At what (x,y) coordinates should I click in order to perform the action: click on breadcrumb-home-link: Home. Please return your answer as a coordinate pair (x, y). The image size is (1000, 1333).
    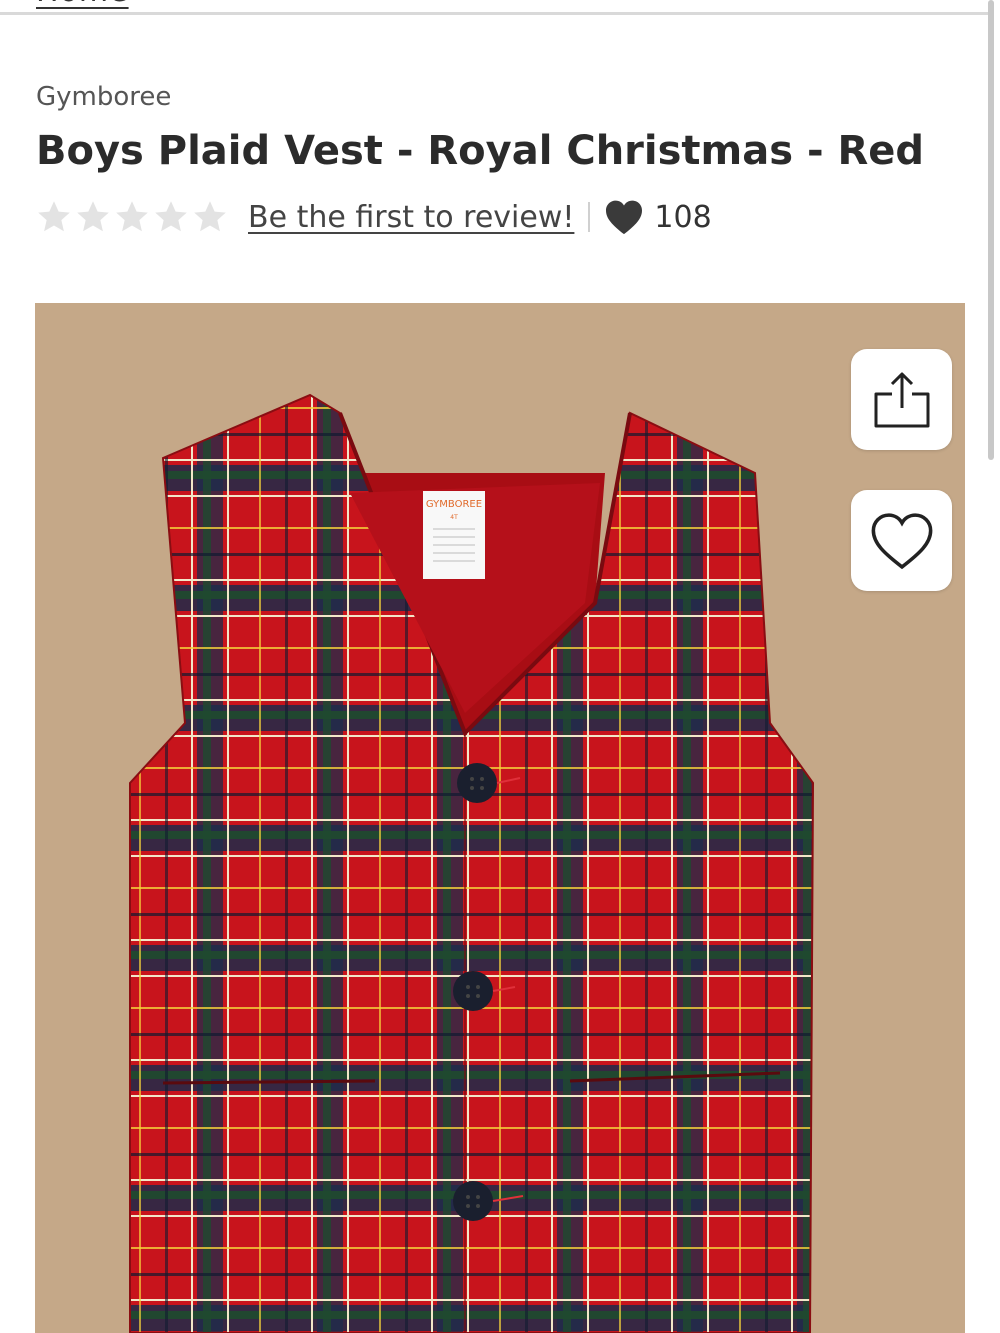
    Looking at the image, I should click on (82, 4).